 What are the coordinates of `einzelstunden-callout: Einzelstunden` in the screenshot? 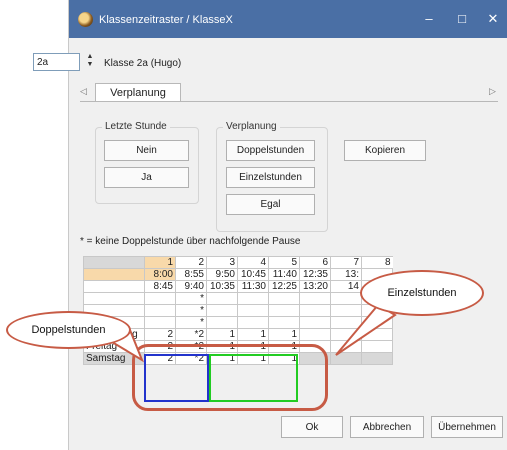 It's located at (422, 293).